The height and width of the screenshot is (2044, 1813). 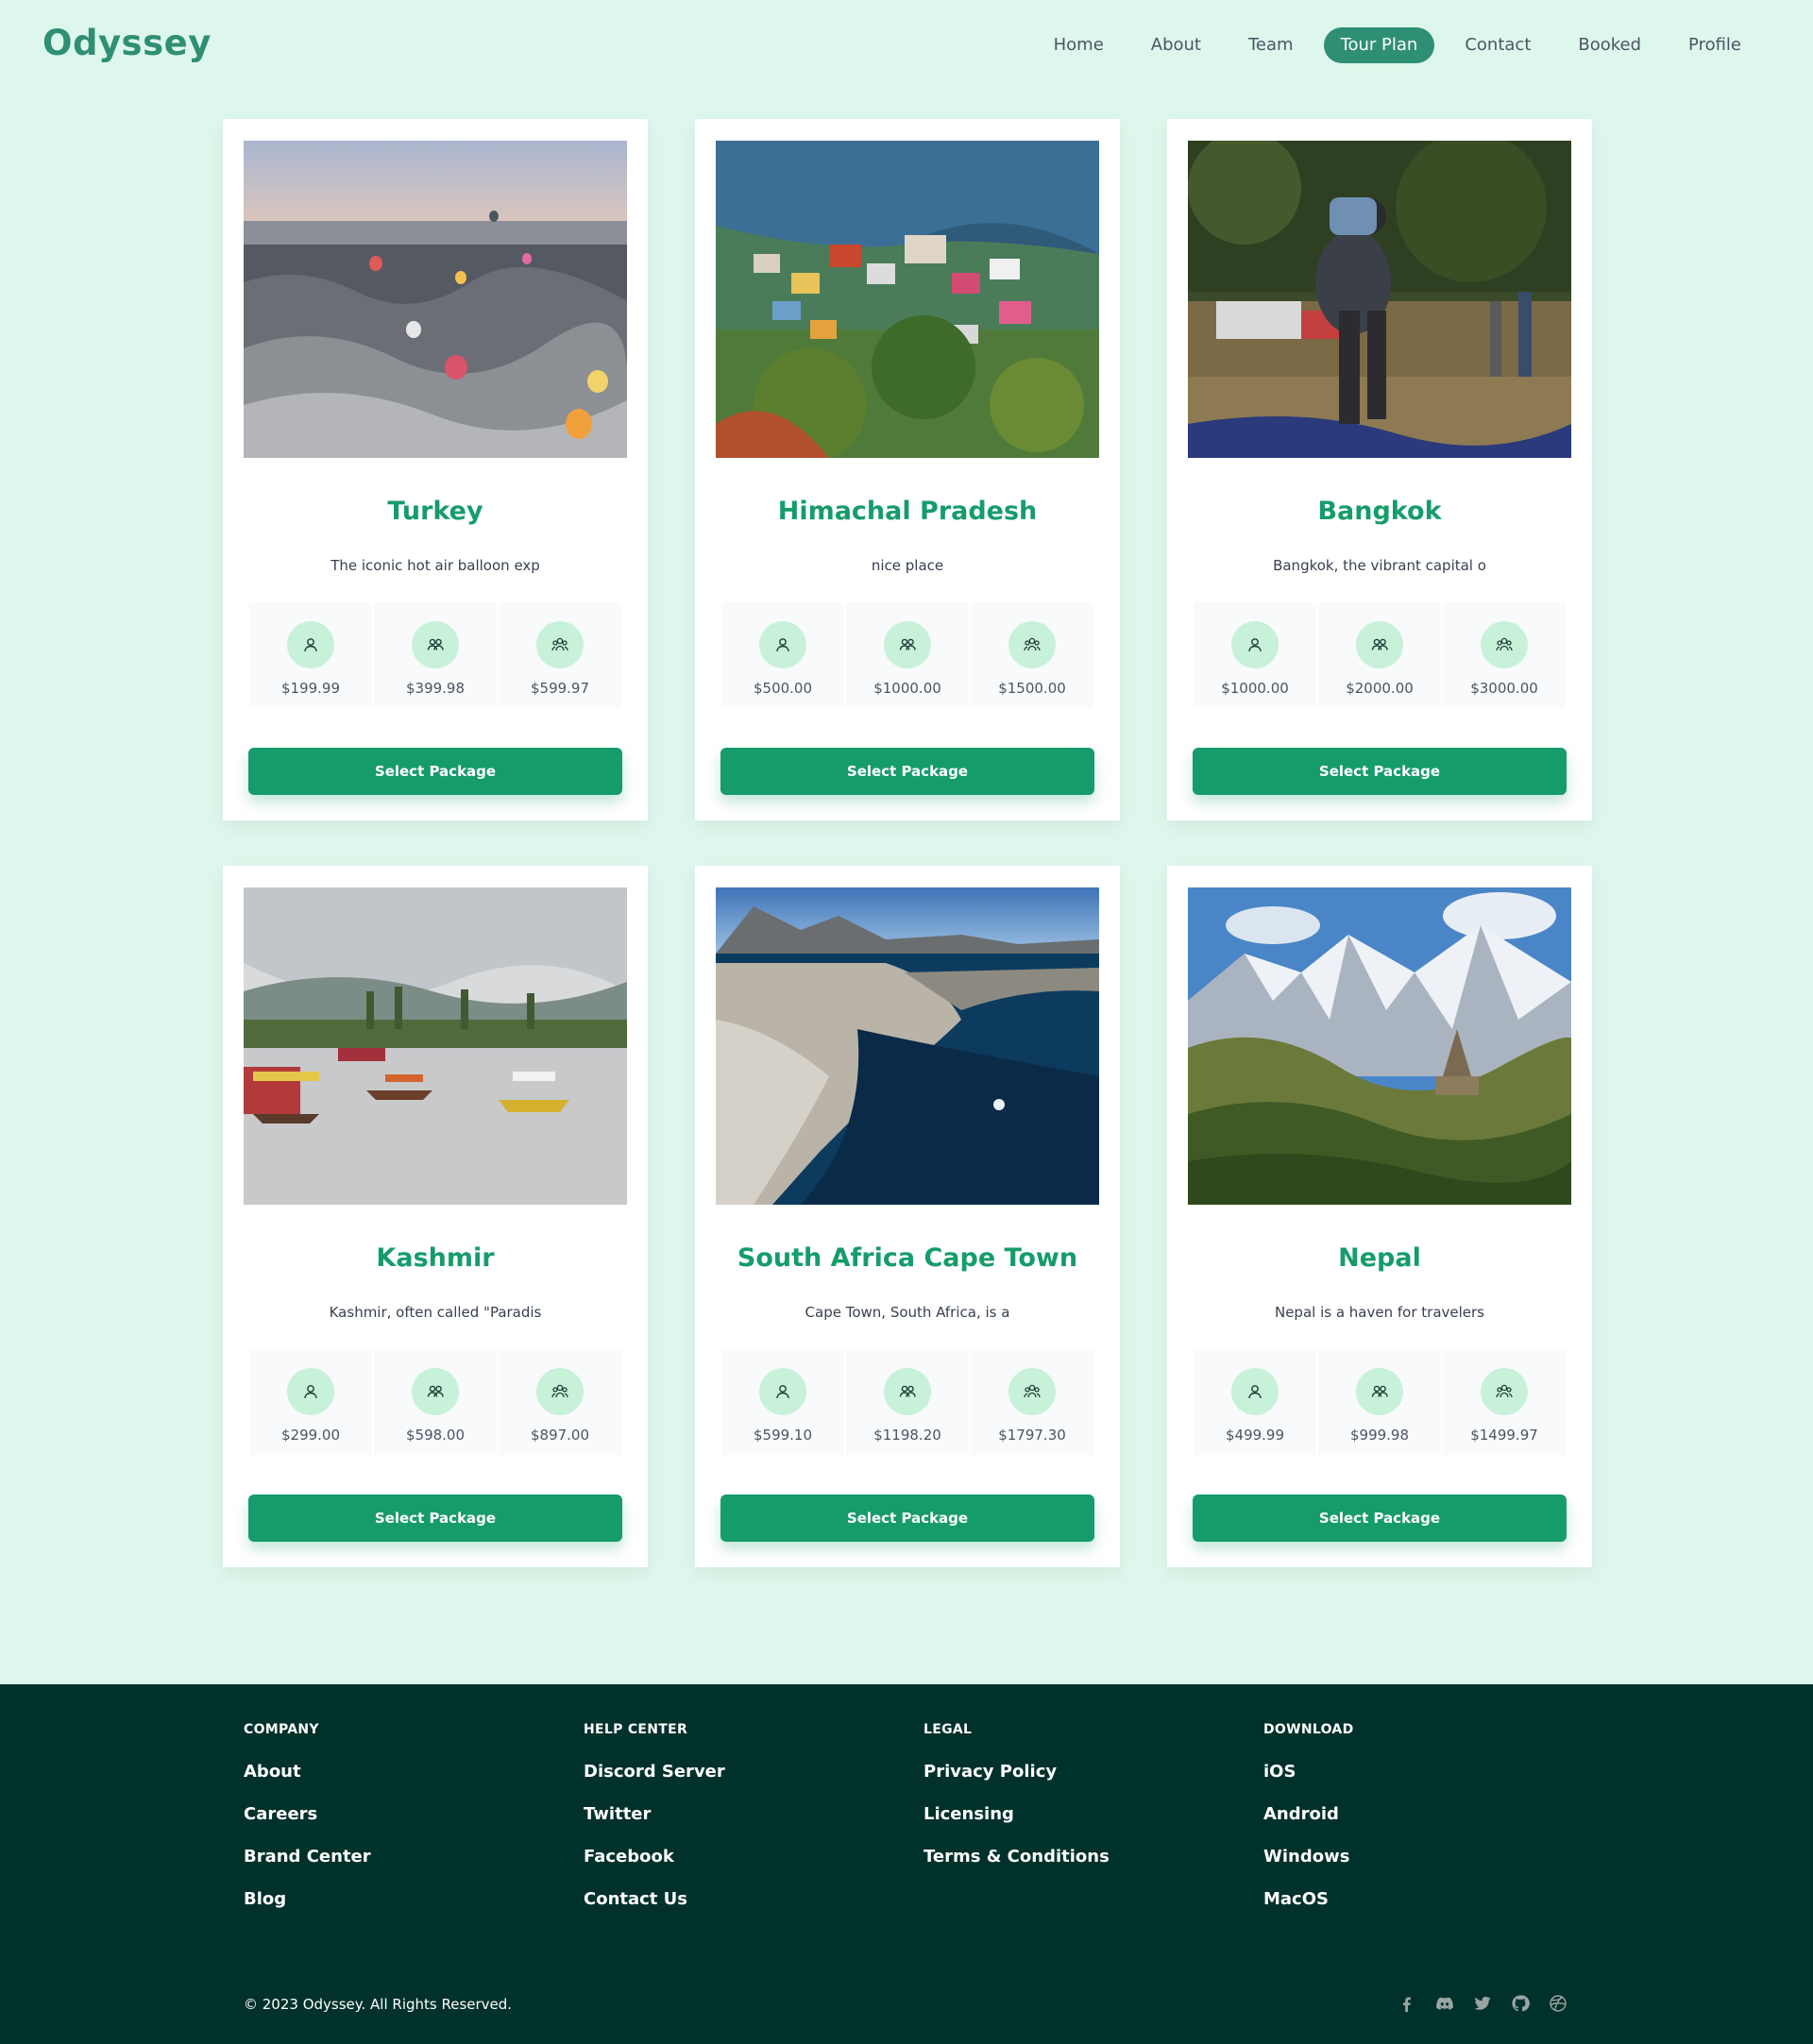 I want to click on price-option-group: $599.97, so click(x=560, y=655).